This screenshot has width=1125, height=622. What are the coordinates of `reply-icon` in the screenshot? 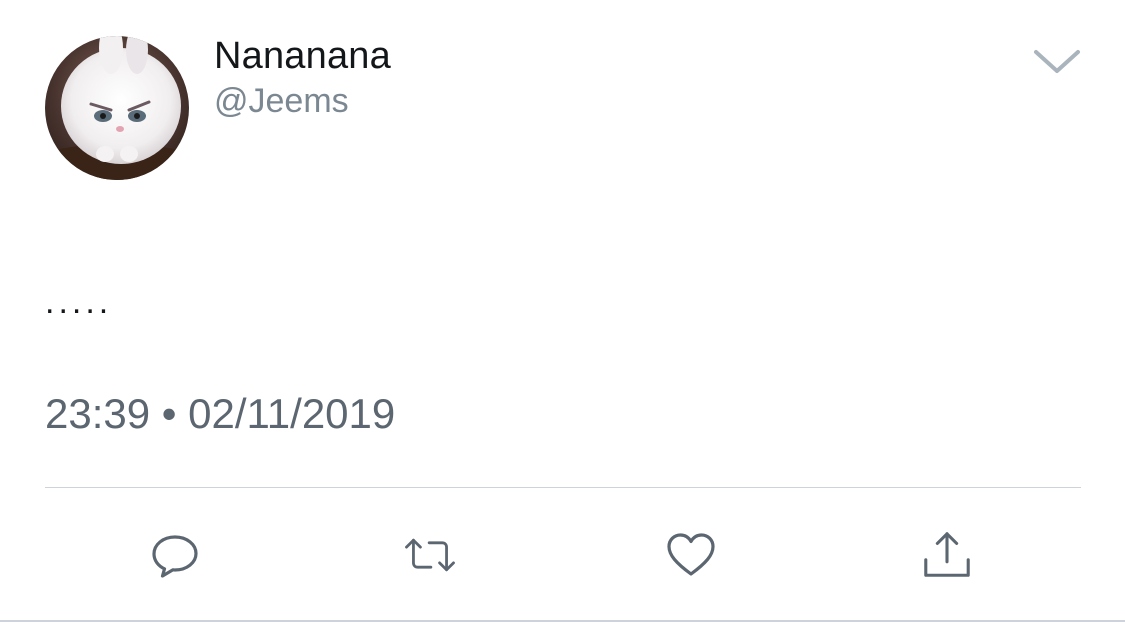 It's located at (175, 555).